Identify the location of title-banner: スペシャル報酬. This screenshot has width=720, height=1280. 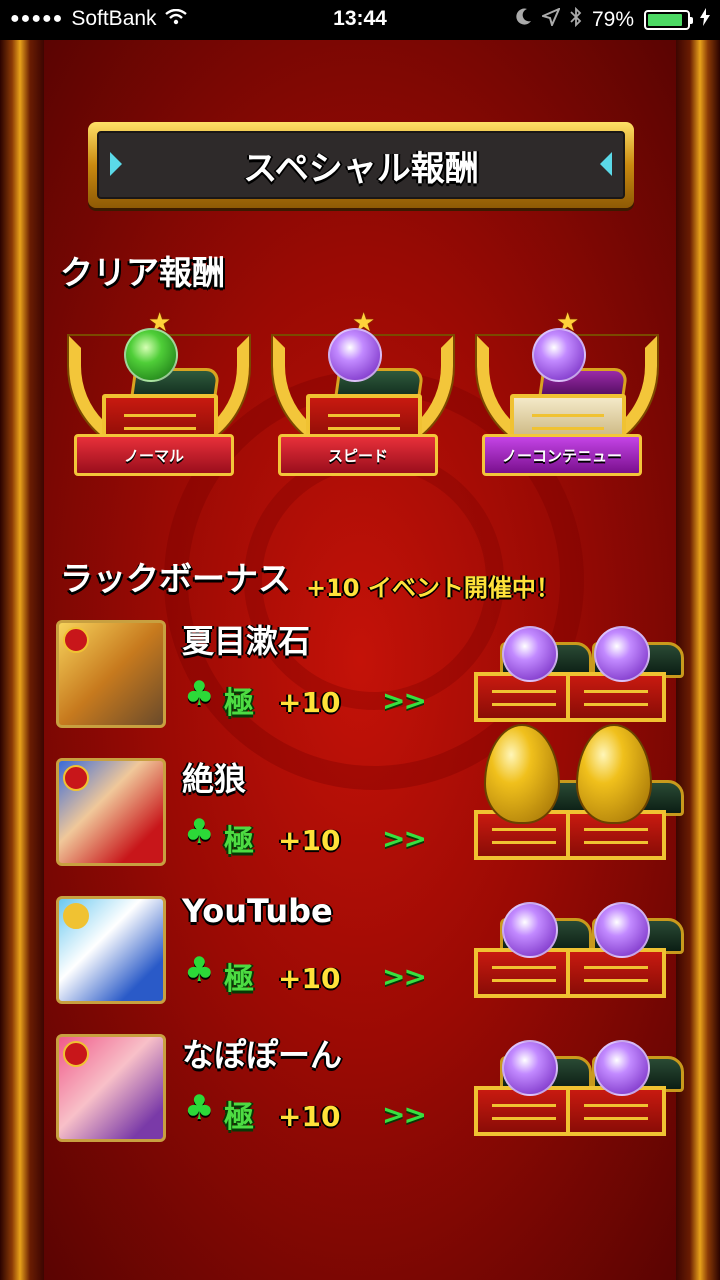
(361, 165).